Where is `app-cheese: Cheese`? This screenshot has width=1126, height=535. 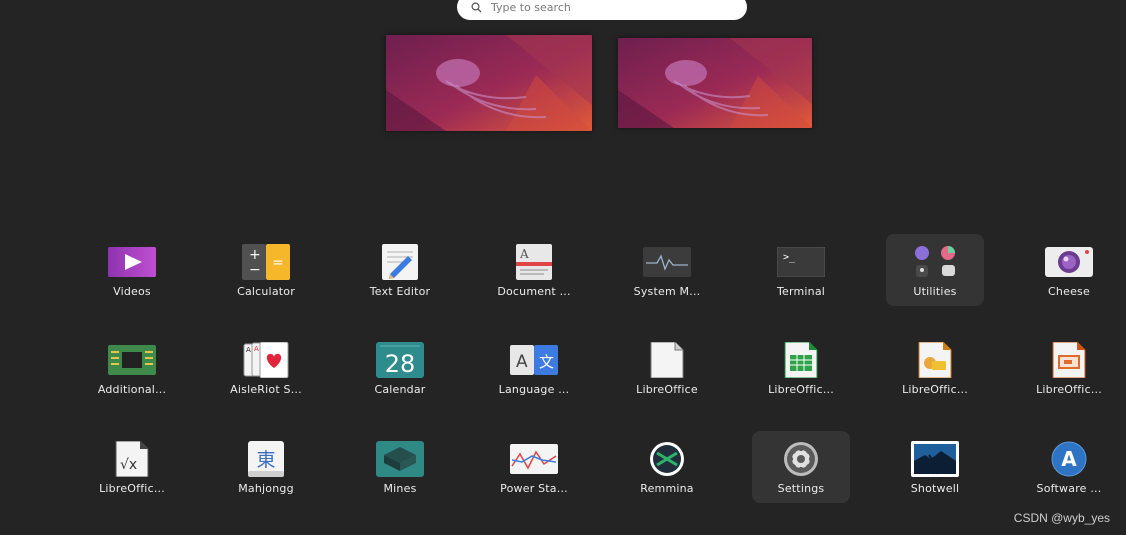
app-cheese: Cheese is located at coordinates (1069, 270).